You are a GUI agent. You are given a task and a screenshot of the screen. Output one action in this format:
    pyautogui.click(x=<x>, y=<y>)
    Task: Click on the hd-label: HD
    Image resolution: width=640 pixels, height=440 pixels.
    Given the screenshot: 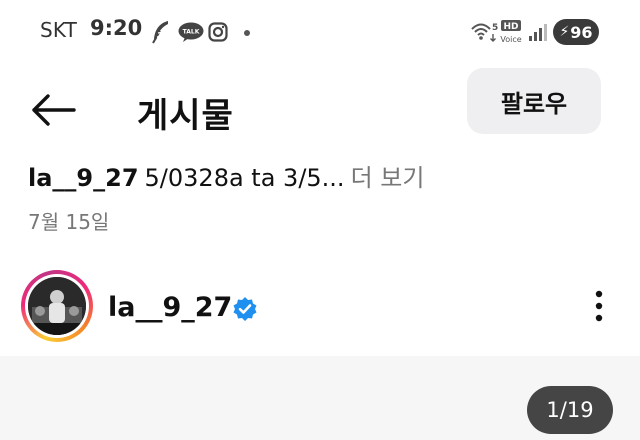 What is the action you would take?
    pyautogui.click(x=510, y=27)
    